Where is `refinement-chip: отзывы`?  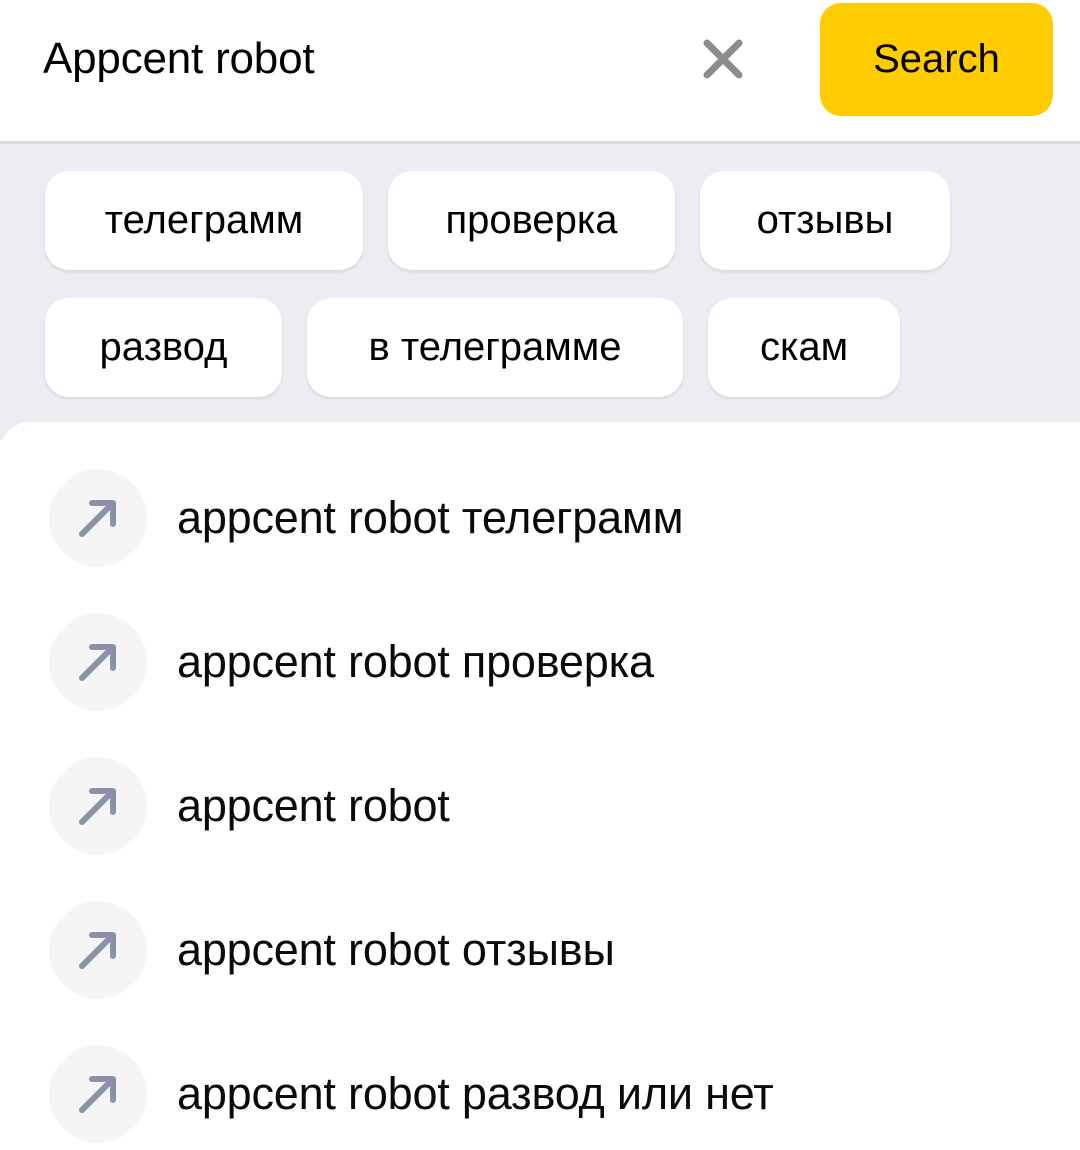
refinement-chip: отзывы is located at coordinates (825, 220).